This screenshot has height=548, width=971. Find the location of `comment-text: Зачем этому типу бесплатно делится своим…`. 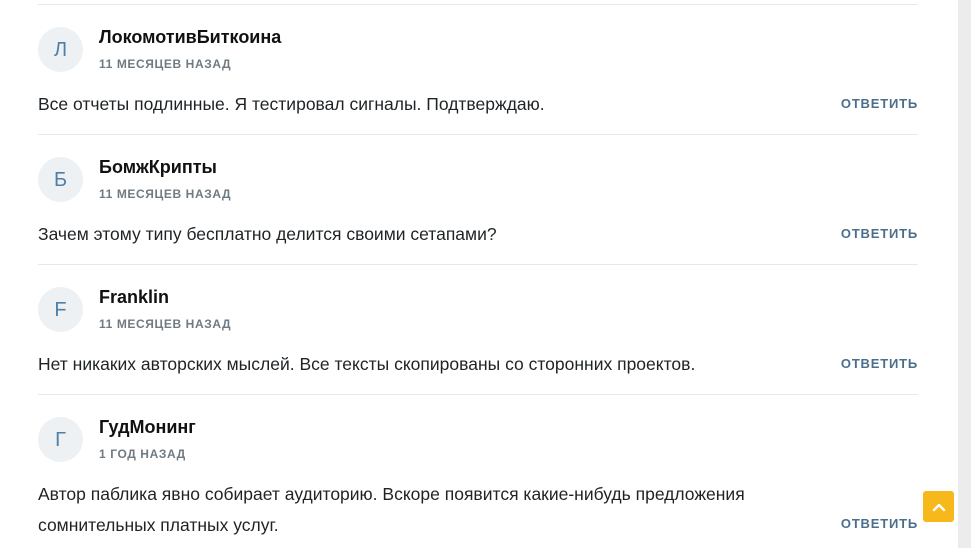

comment-text: Зачем этому типу бесплатно делится своим… is located at coordinates (267, 234).